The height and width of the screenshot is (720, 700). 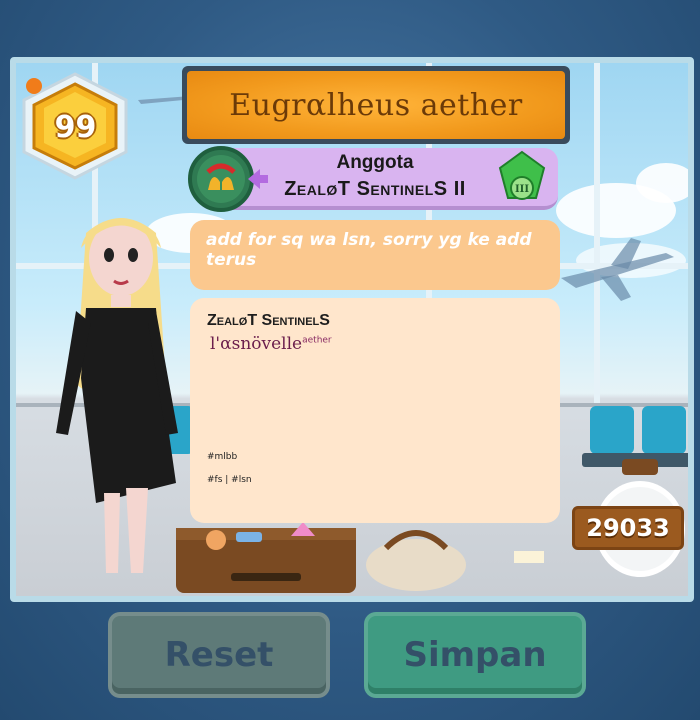 I want to click on notes-nickname: l'αsnövelleaether, so click(x=271, y=344).